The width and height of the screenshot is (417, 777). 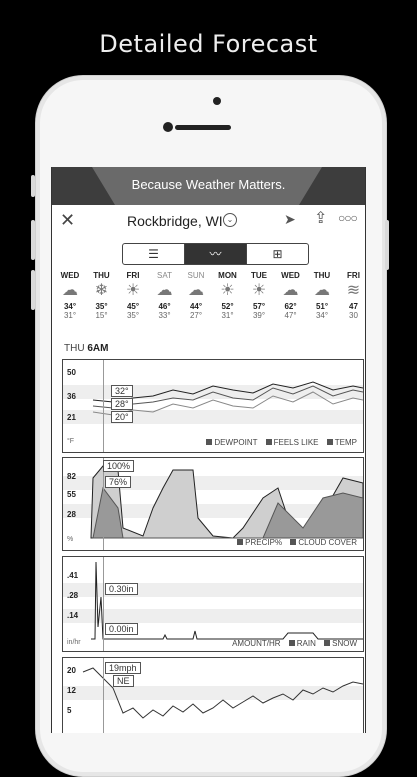 I want to click on day-column: SAT ☁ 46° 33°, so click(x=165, y=295).